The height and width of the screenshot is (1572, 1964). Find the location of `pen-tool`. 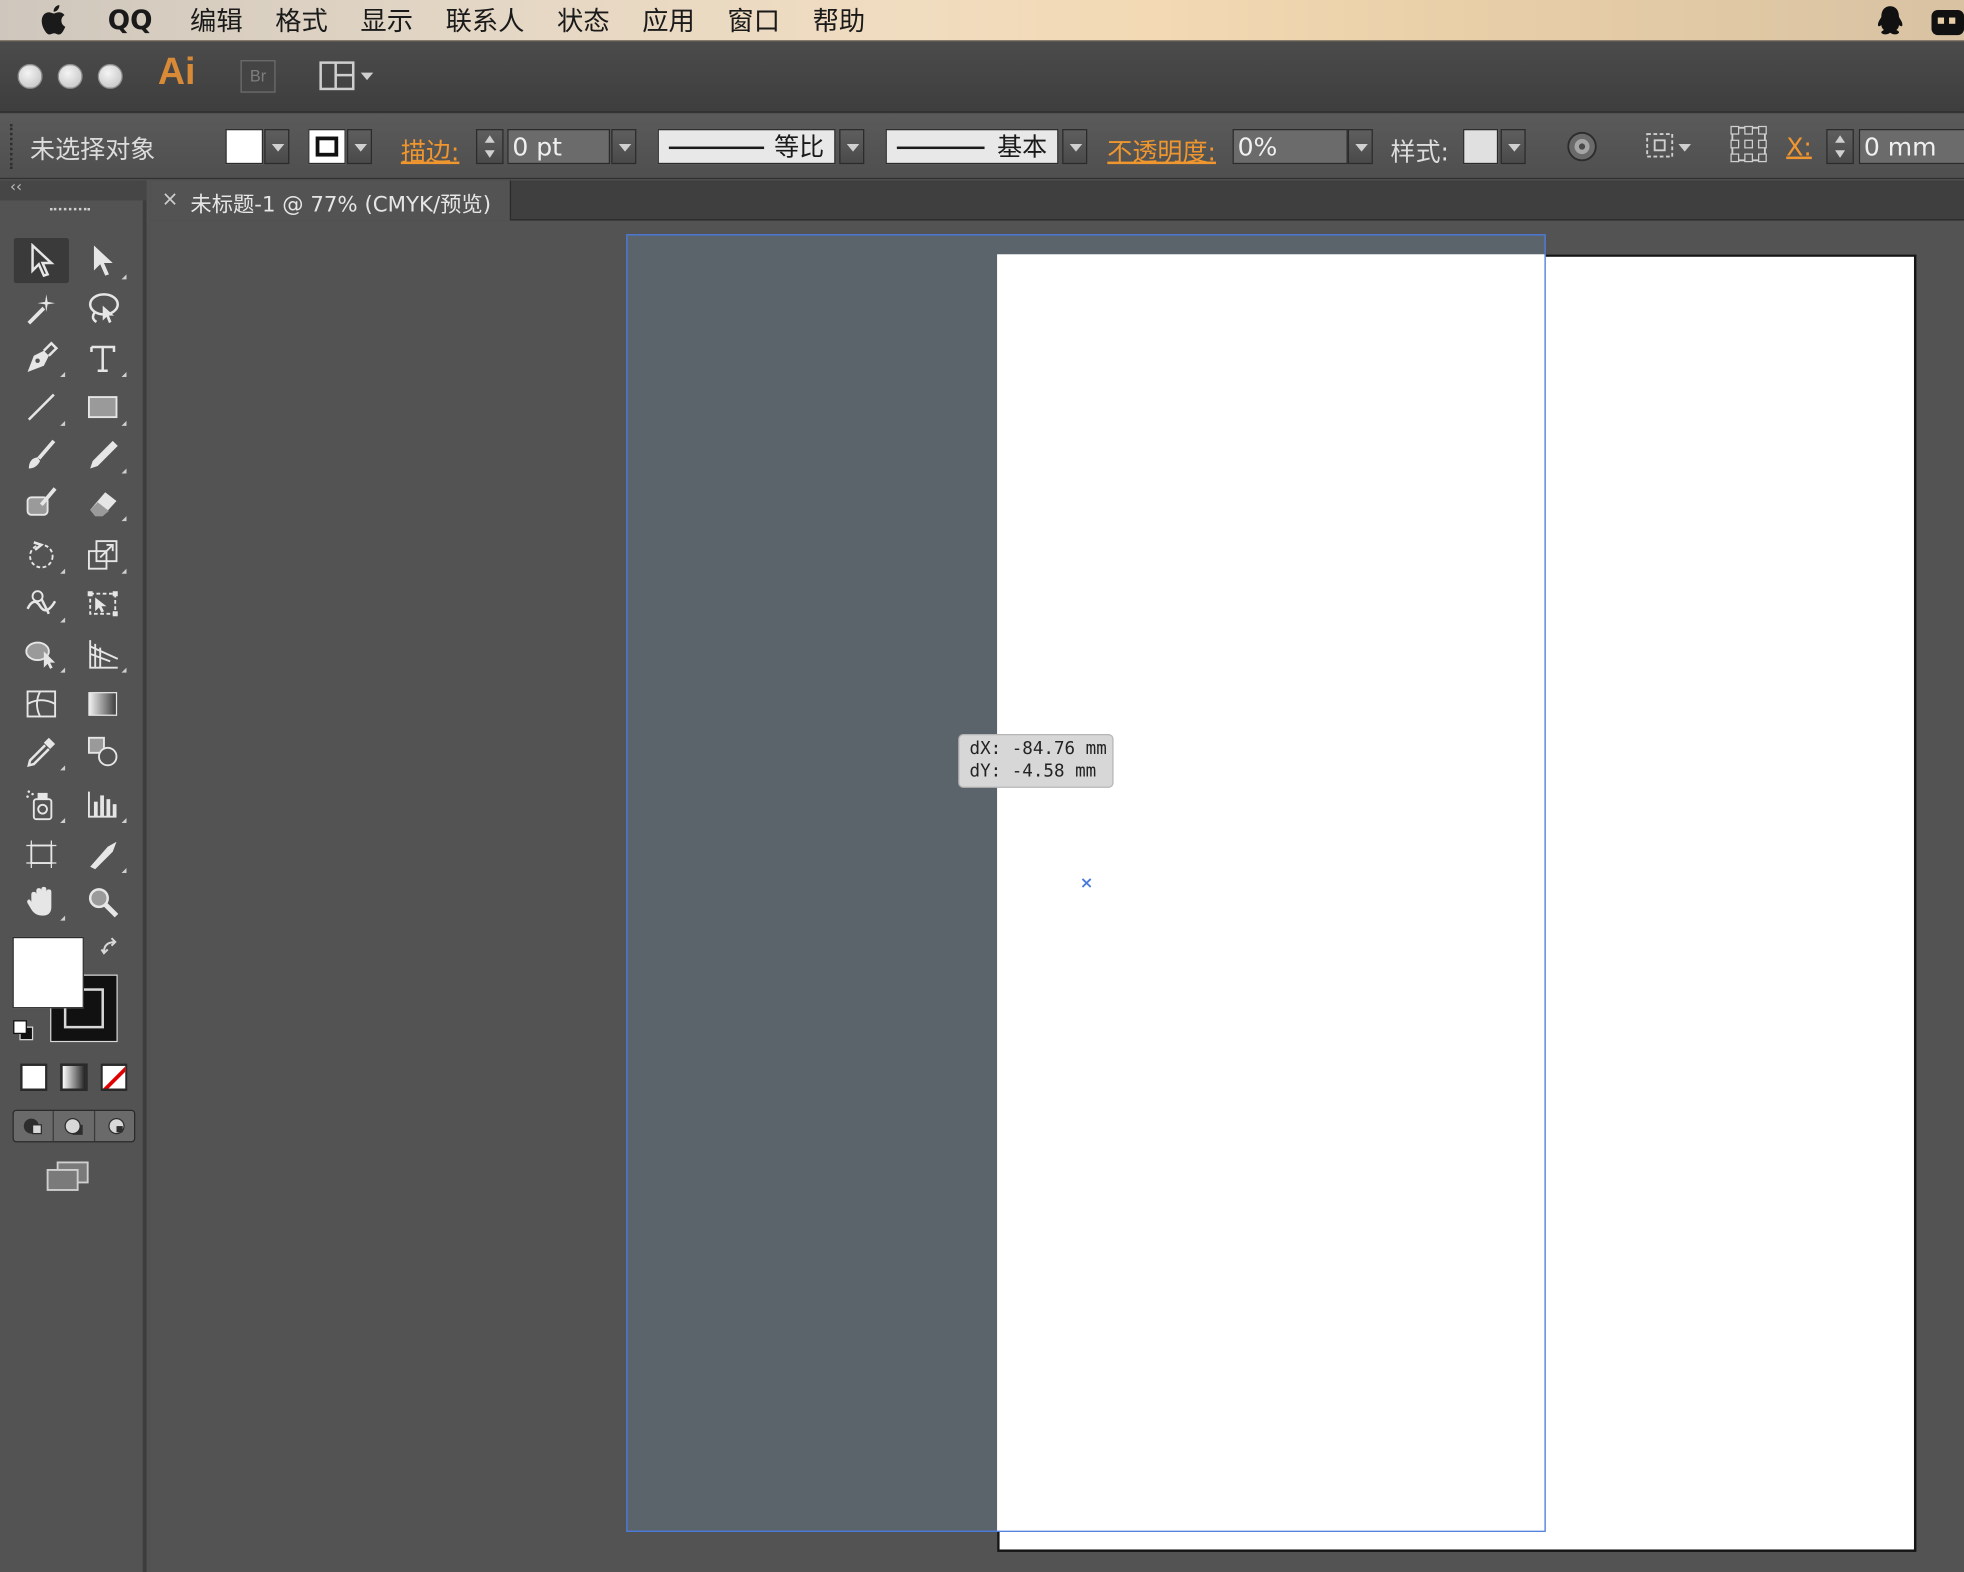

pen-tool is located at coordinates (41, 358).